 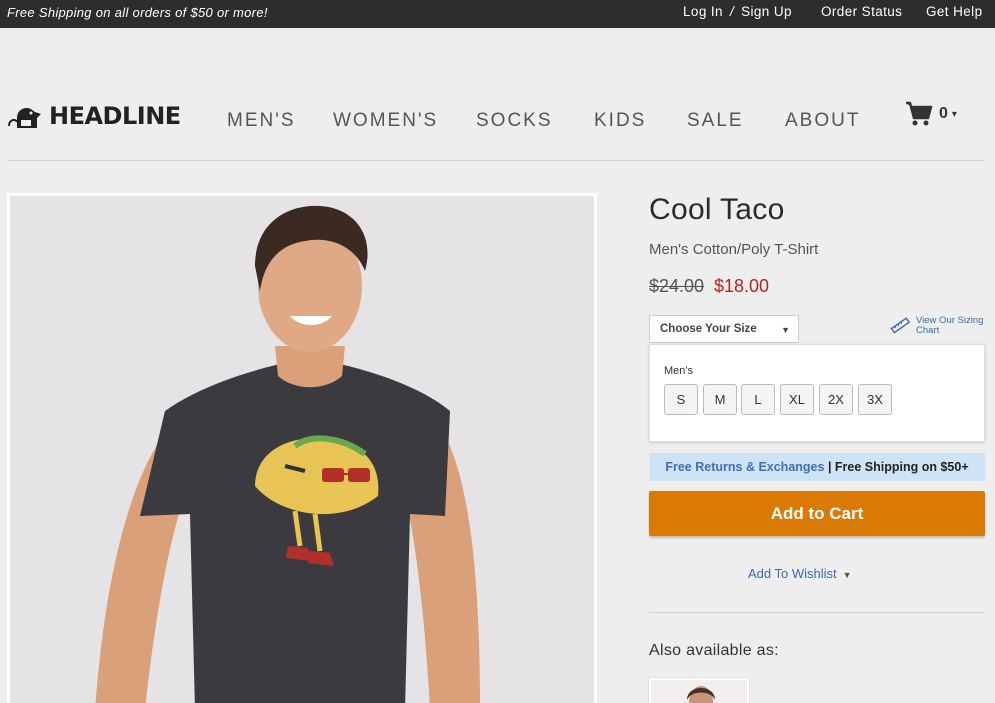 I want to click on nav-womens: WOMEN'S, so click(x=385, y=121).